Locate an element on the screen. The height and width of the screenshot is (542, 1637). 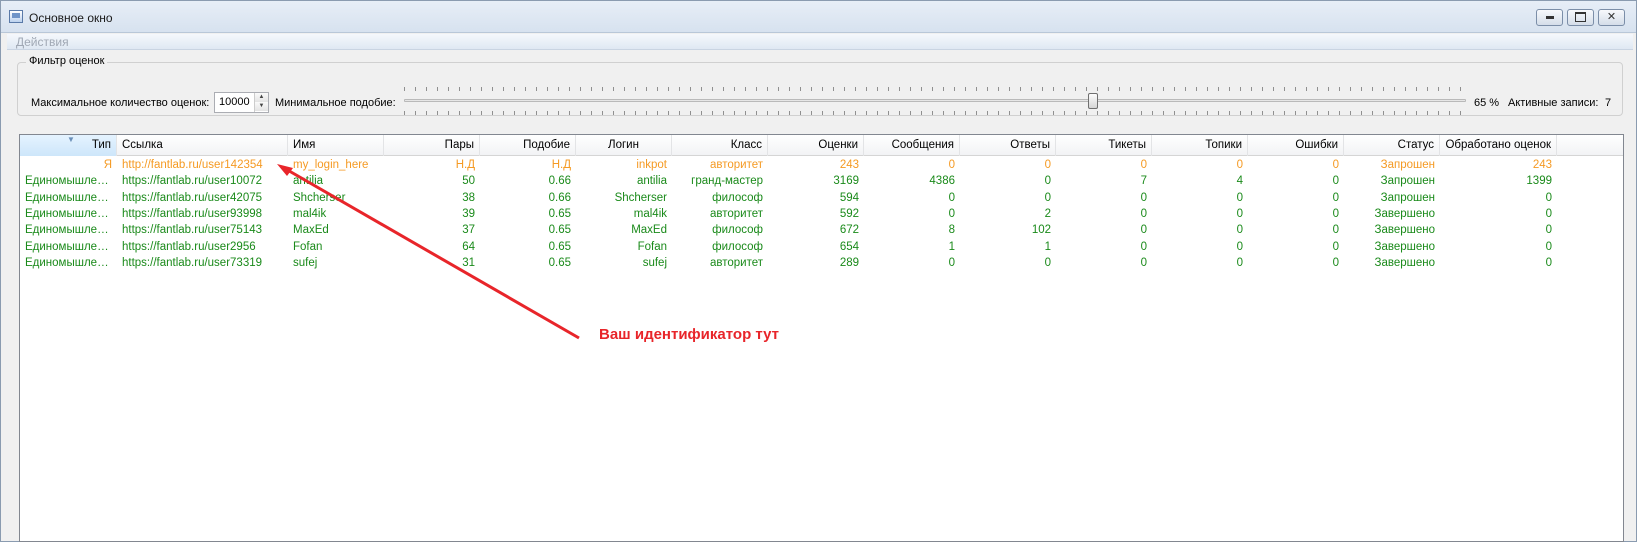
slider-groove is located at coordinates (935, 100).